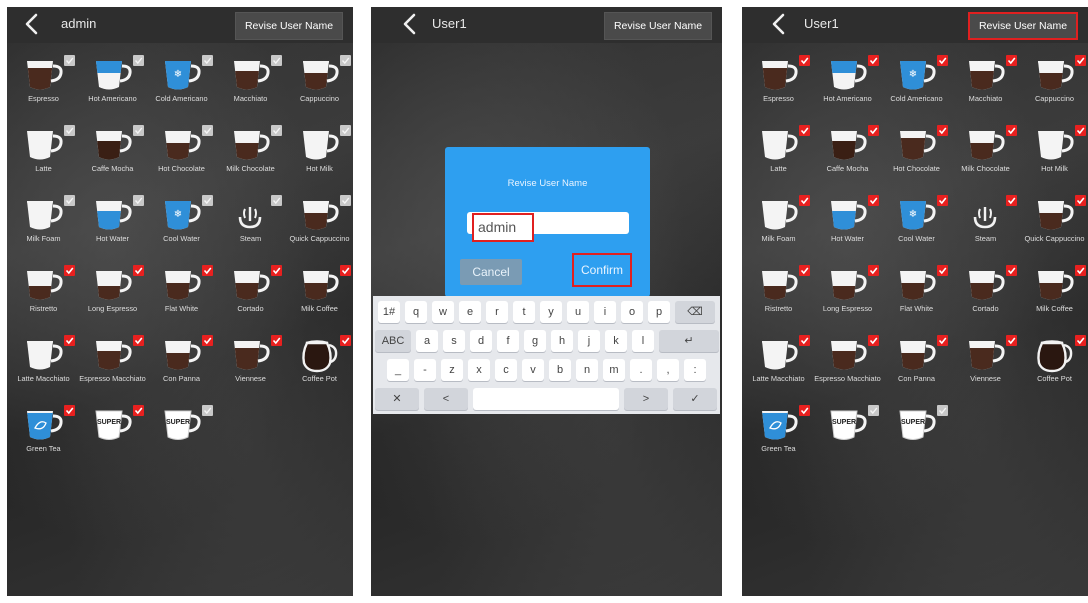 Image resolution: width=1088 pixels, height=603 pixels. What do you see at coordinates (632, 312) in the screenshot?
I see `keyboard-key: o` at bounding box center [632, 312].